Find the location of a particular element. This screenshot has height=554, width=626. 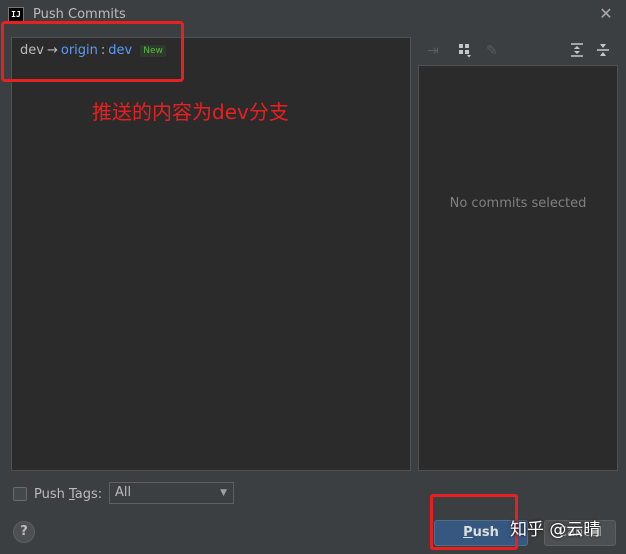

push-tags-row: Push Tags: is located at coordinates (57, 494).